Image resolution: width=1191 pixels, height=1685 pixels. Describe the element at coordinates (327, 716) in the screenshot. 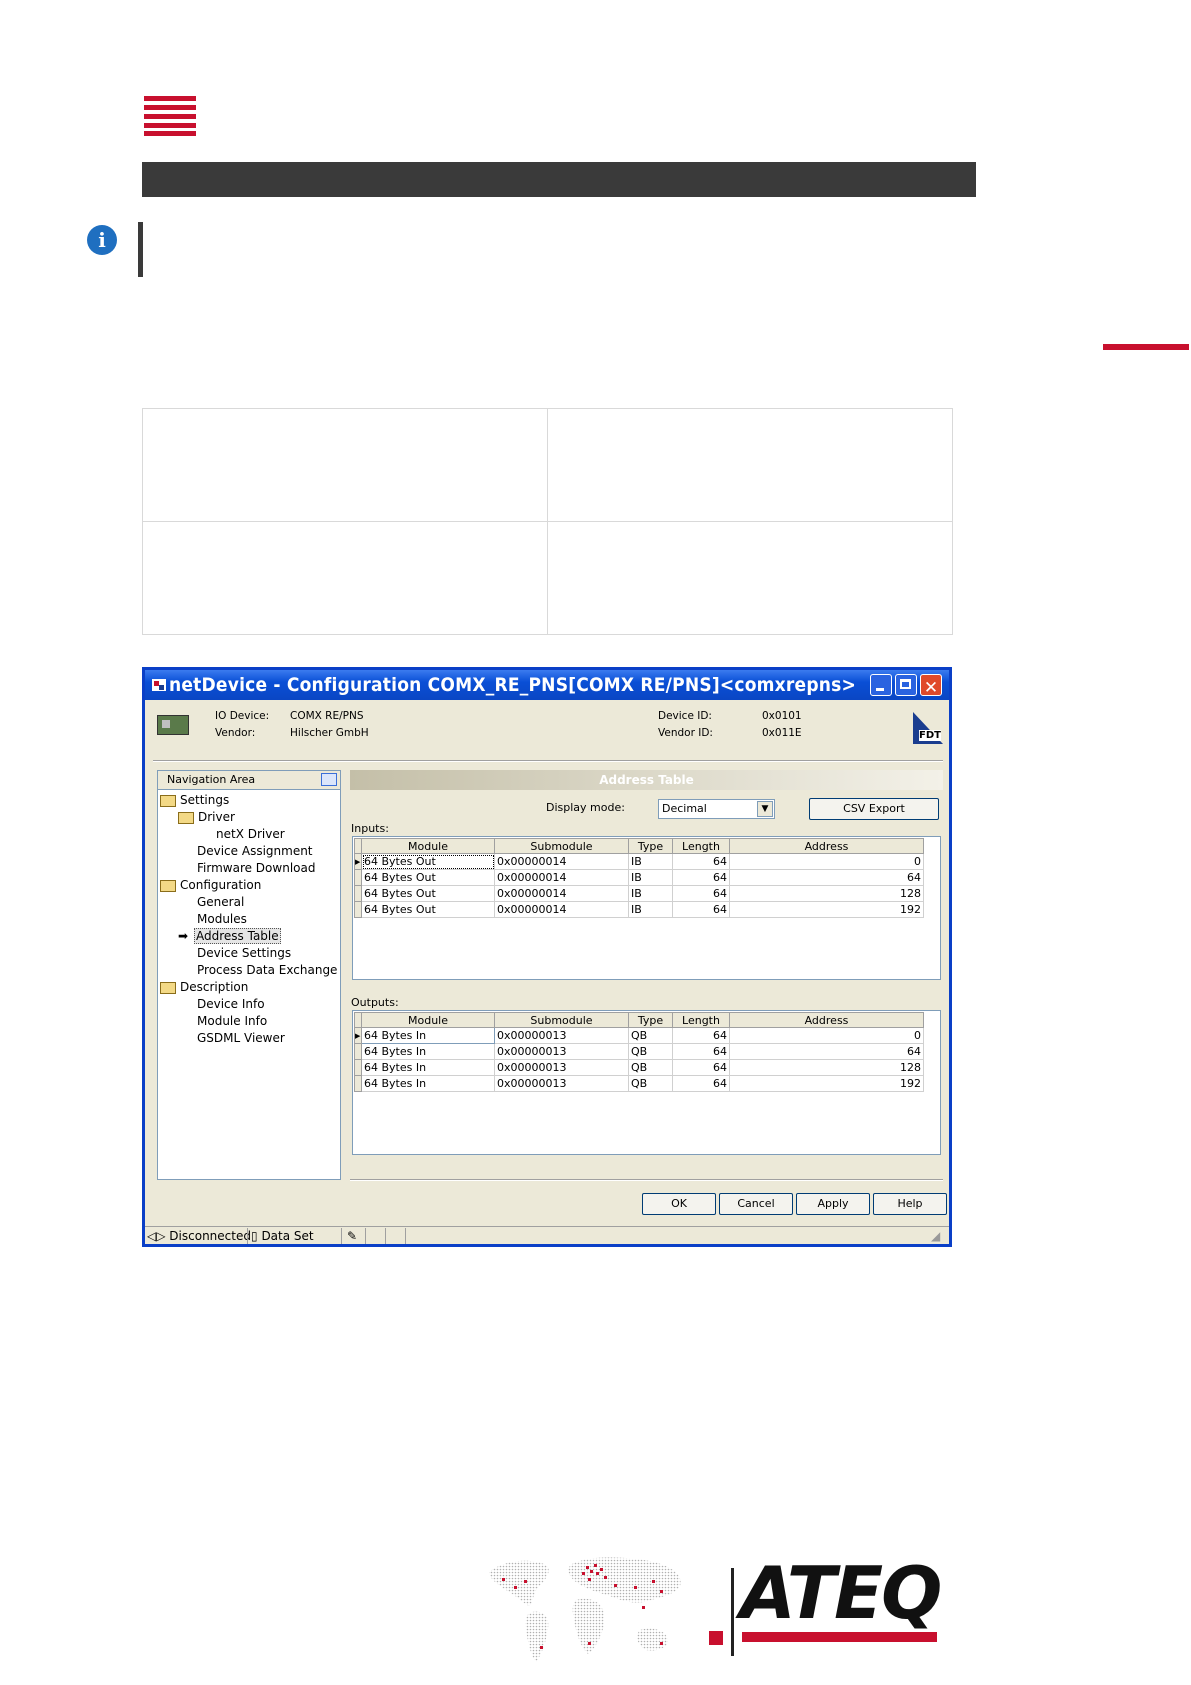

I see `io-device-value: COMX RE/PNS` at that location.